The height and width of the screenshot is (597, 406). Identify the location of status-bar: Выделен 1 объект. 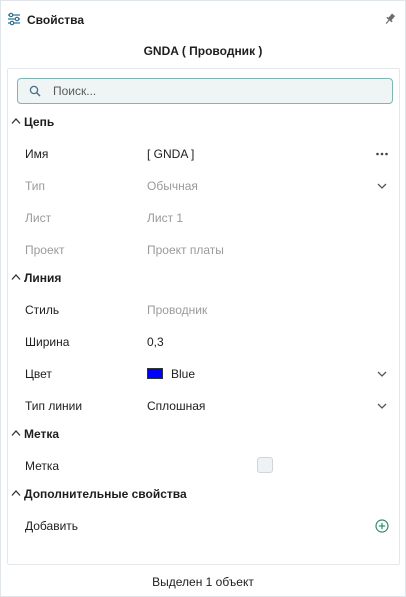
(203, 582).